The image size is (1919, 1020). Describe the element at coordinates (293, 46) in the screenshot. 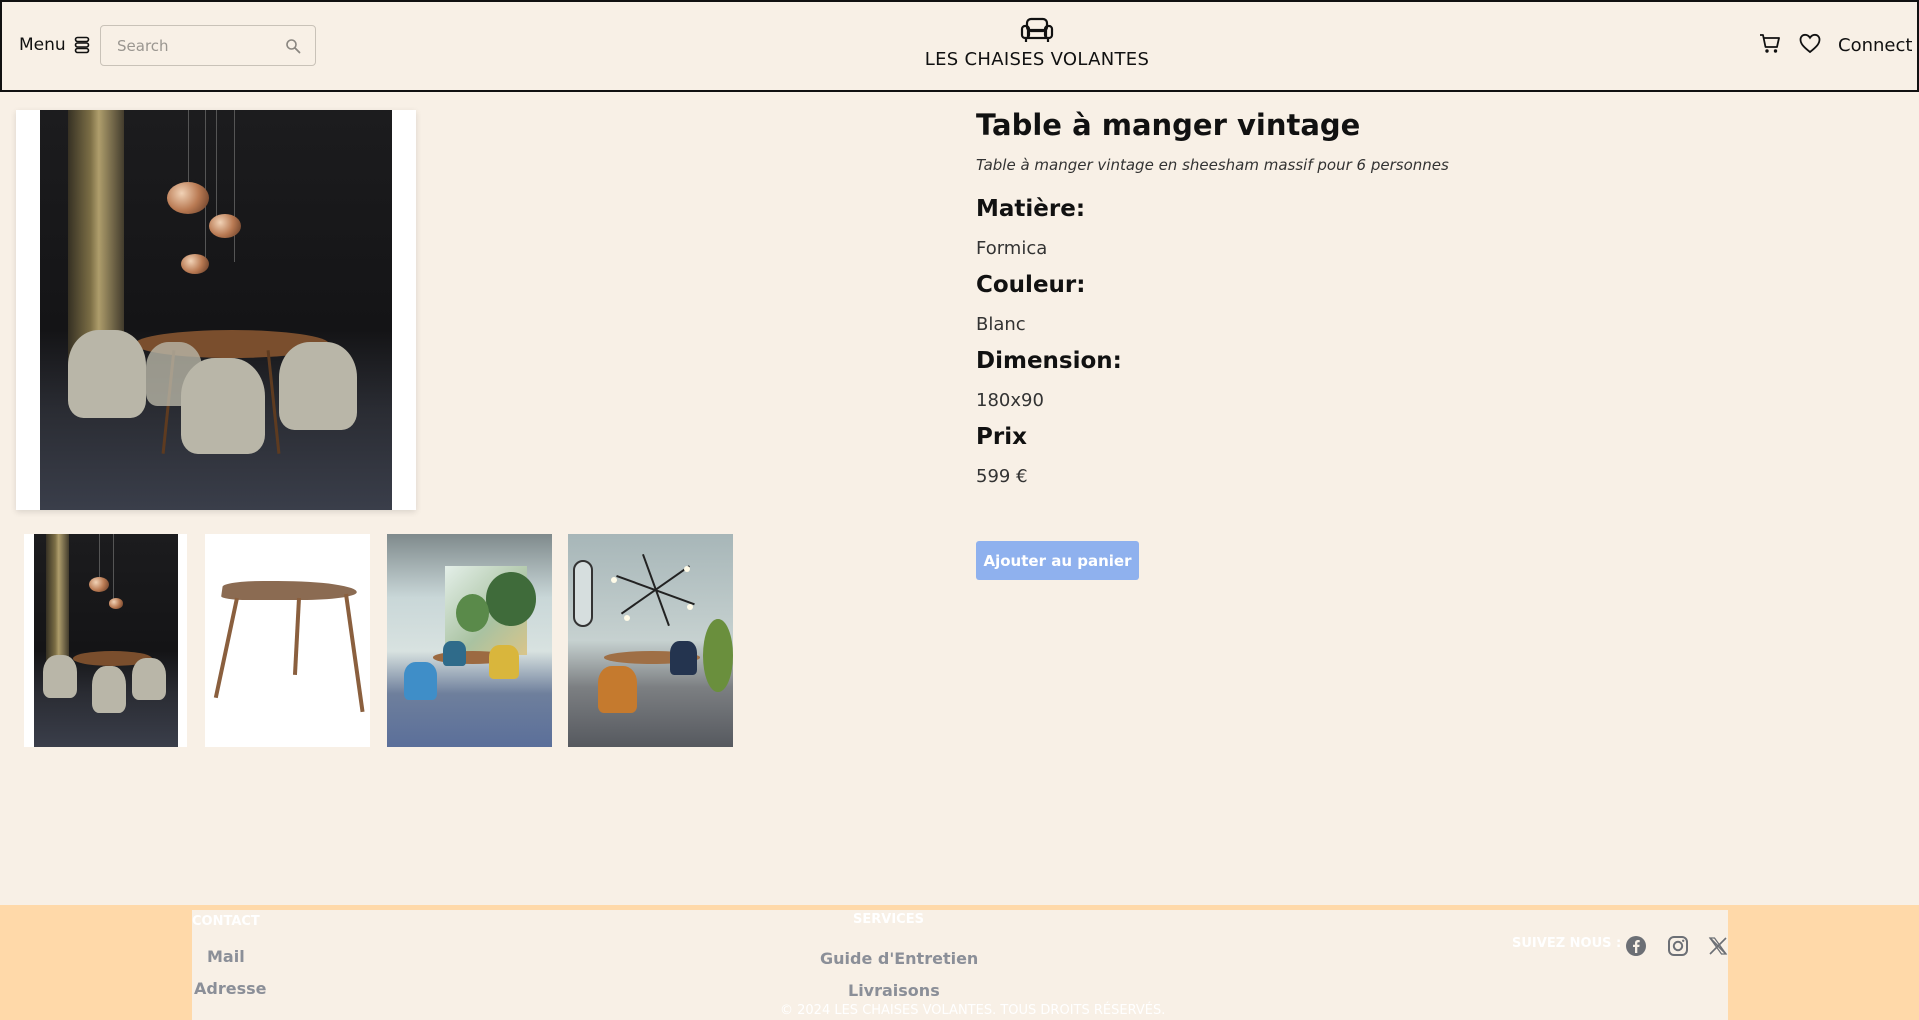

I see `search-icon` at that location.